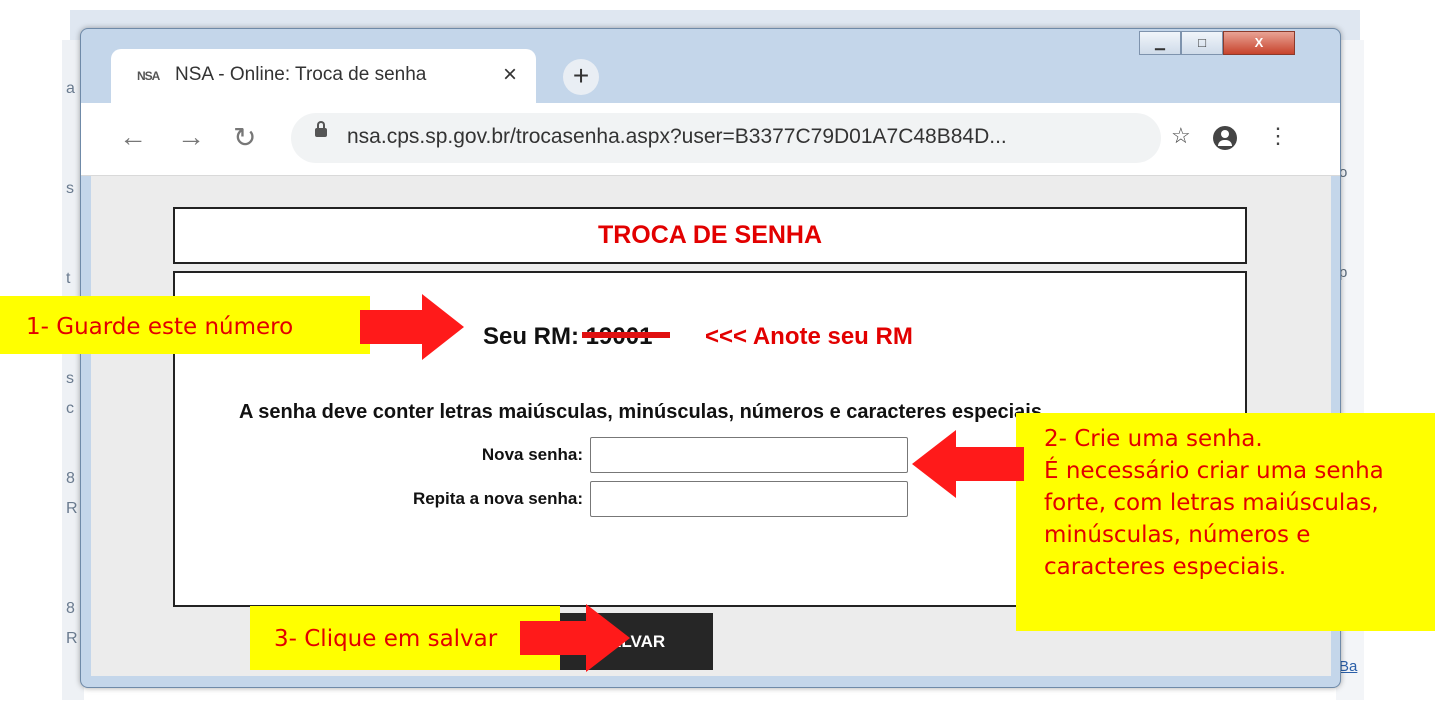 This screenshot has height=714, width=1435. I want to click on rm-line: Seu RM: 19001, so click(576, 337).